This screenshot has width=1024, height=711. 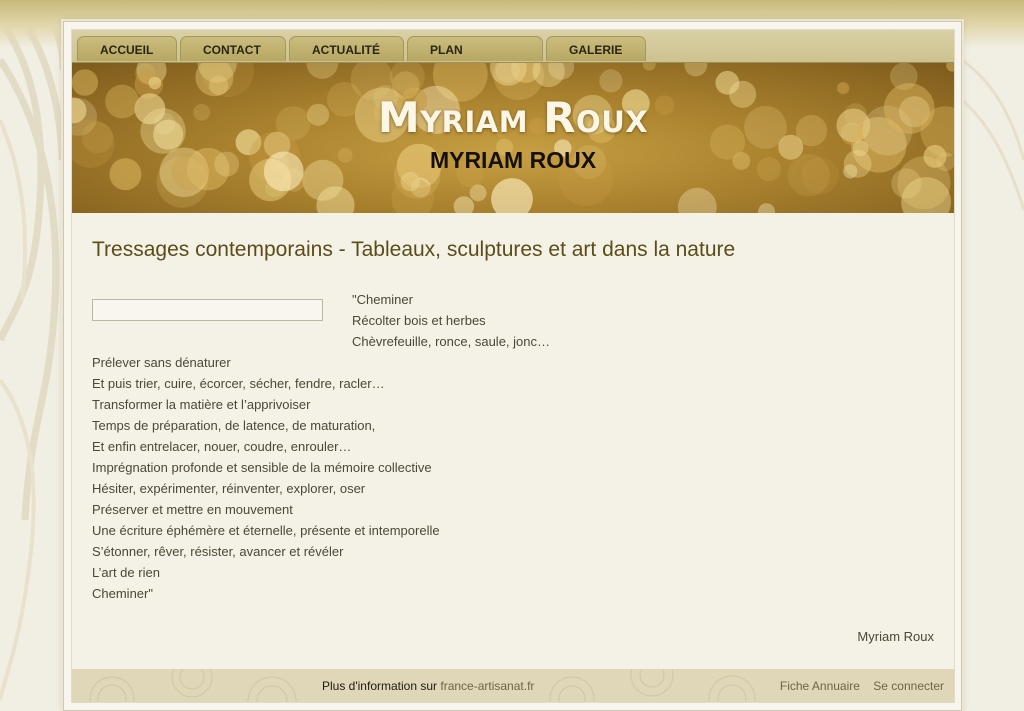 I want to click on main-navigation: Accueil Contact Actualité Plan Galerie, so click(x=513, y=46).